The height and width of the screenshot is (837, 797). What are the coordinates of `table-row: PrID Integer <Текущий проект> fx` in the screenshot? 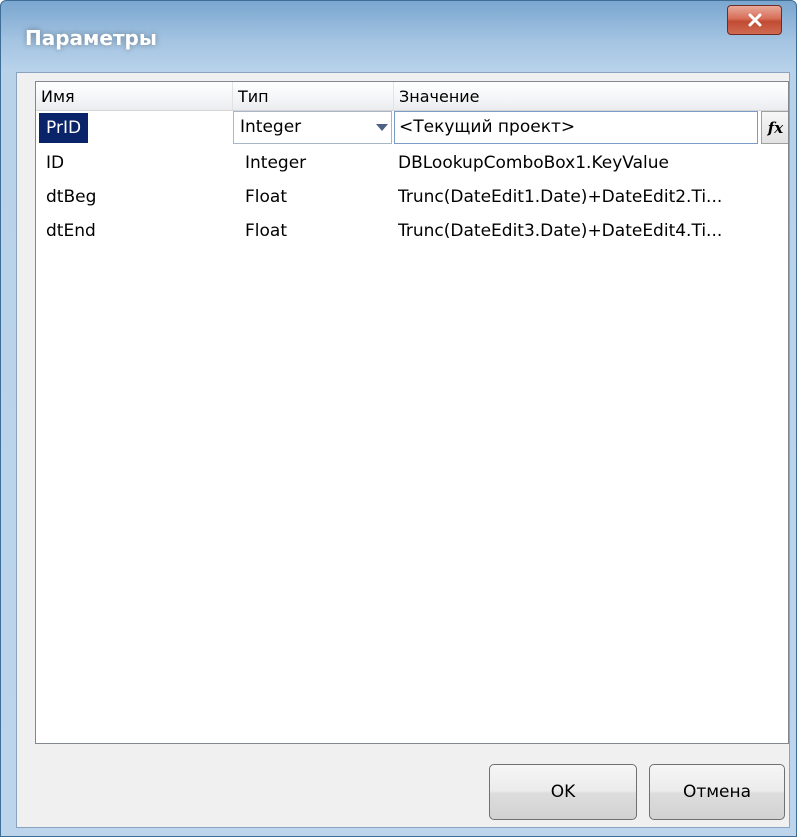 It's located at (412, 128).